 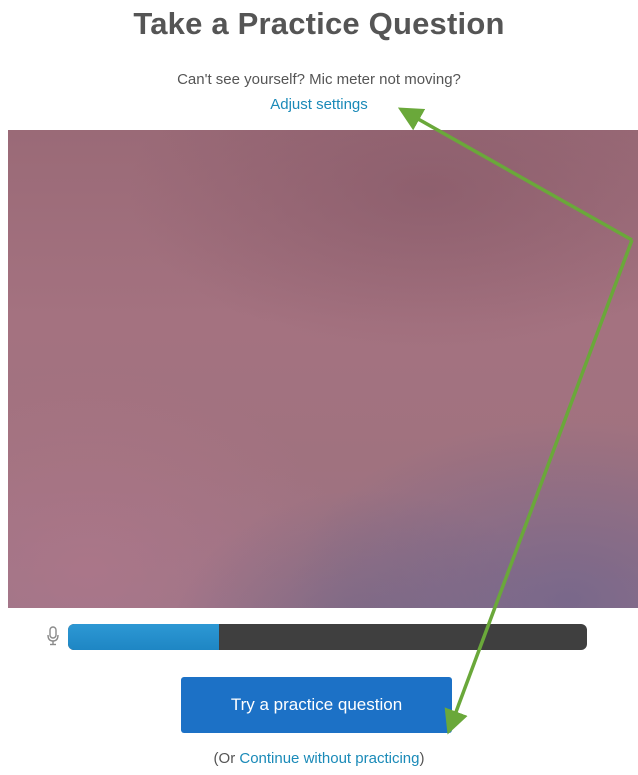 What do you see at coordinates (143, 637) in the screenshot?
I see `mic-level-fill` at bounding box center [143, 637].